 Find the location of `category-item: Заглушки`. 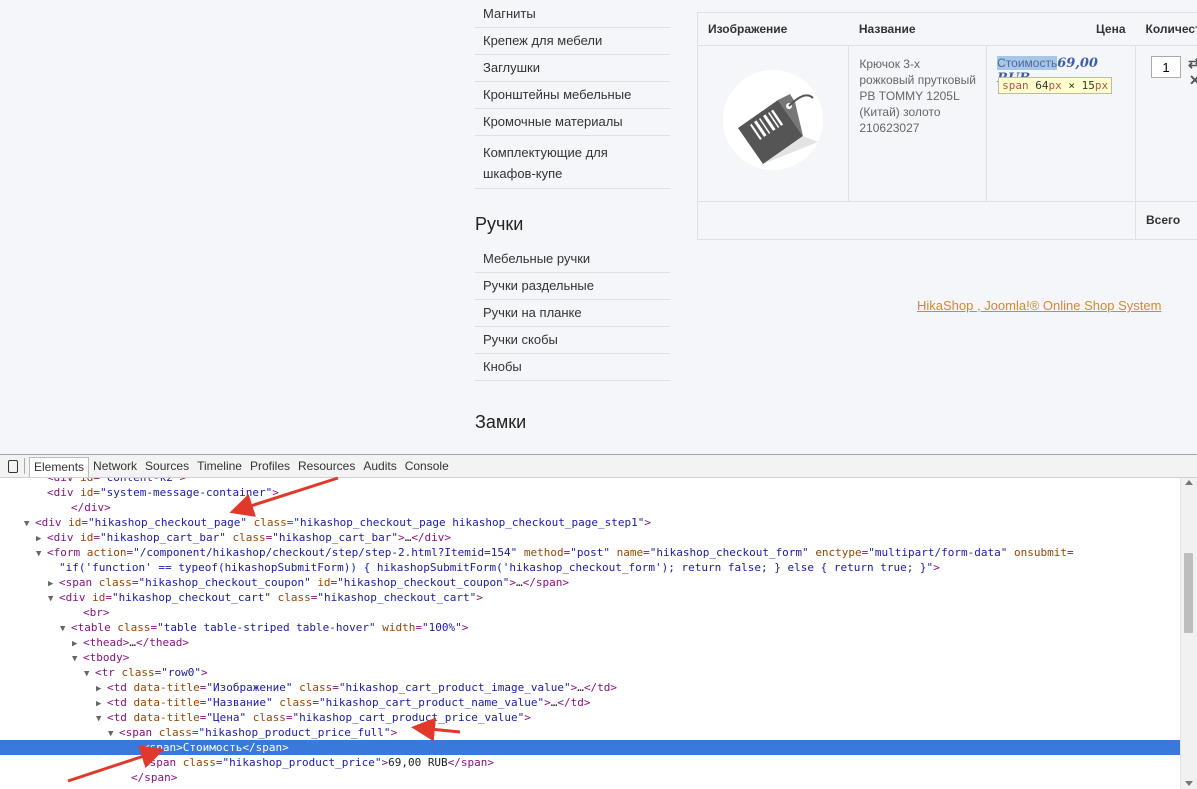

category-item: Заглушки is located at coordinates (572, 68).